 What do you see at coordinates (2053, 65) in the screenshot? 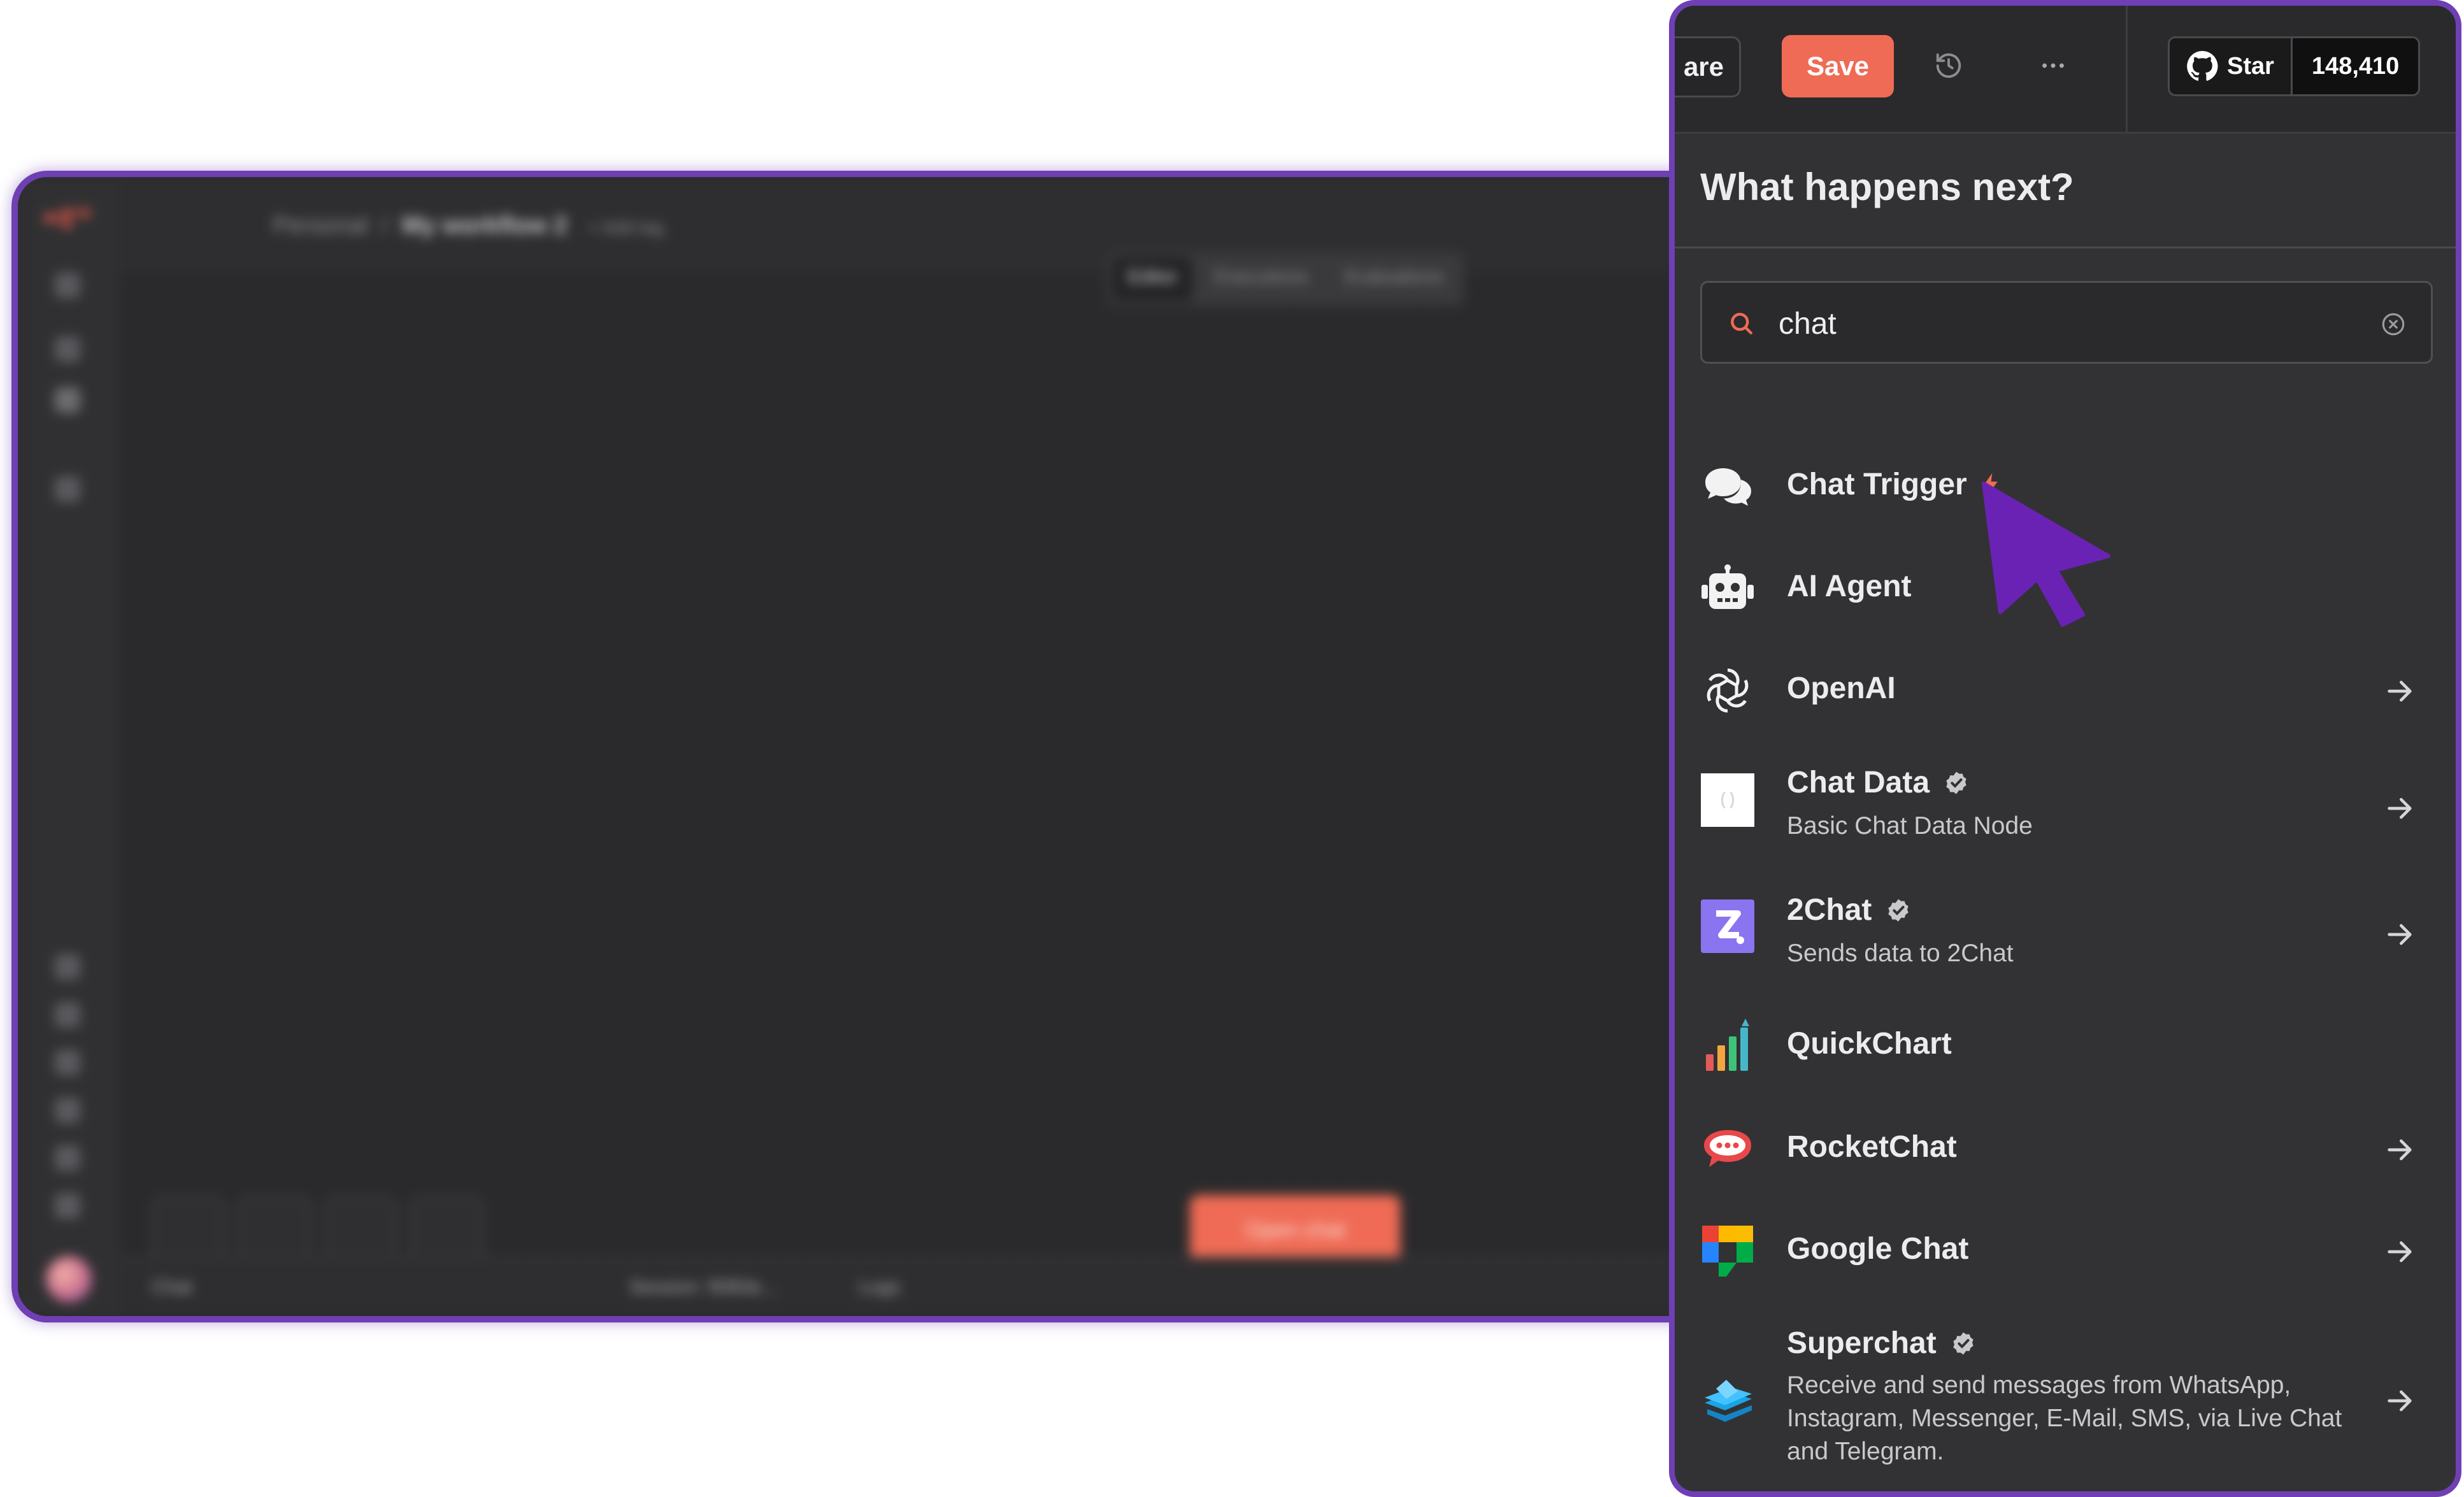
I see `more-options-icon` at bounding box center [2053, 65].